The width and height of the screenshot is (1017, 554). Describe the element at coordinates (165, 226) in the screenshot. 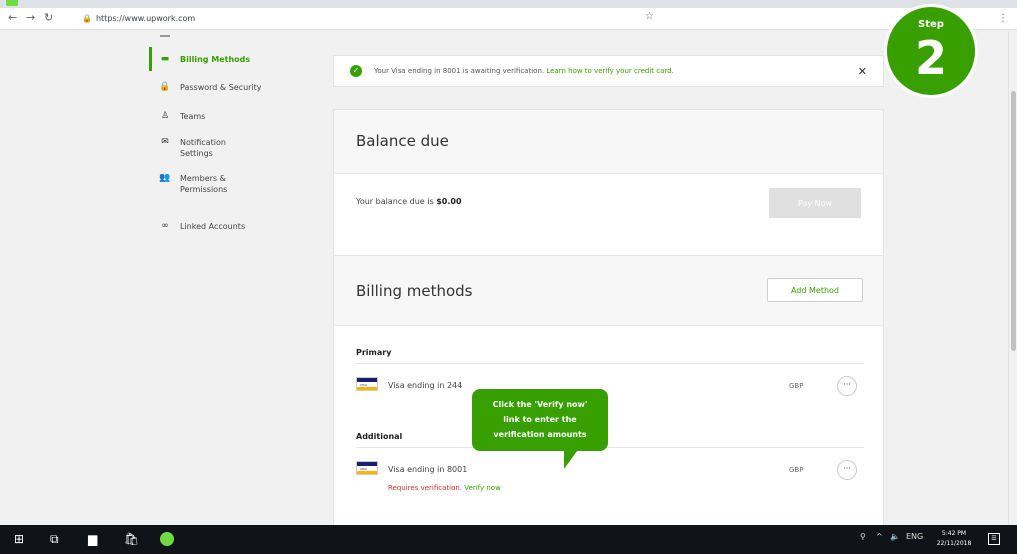

I see `link-icon: ∞` at that location.